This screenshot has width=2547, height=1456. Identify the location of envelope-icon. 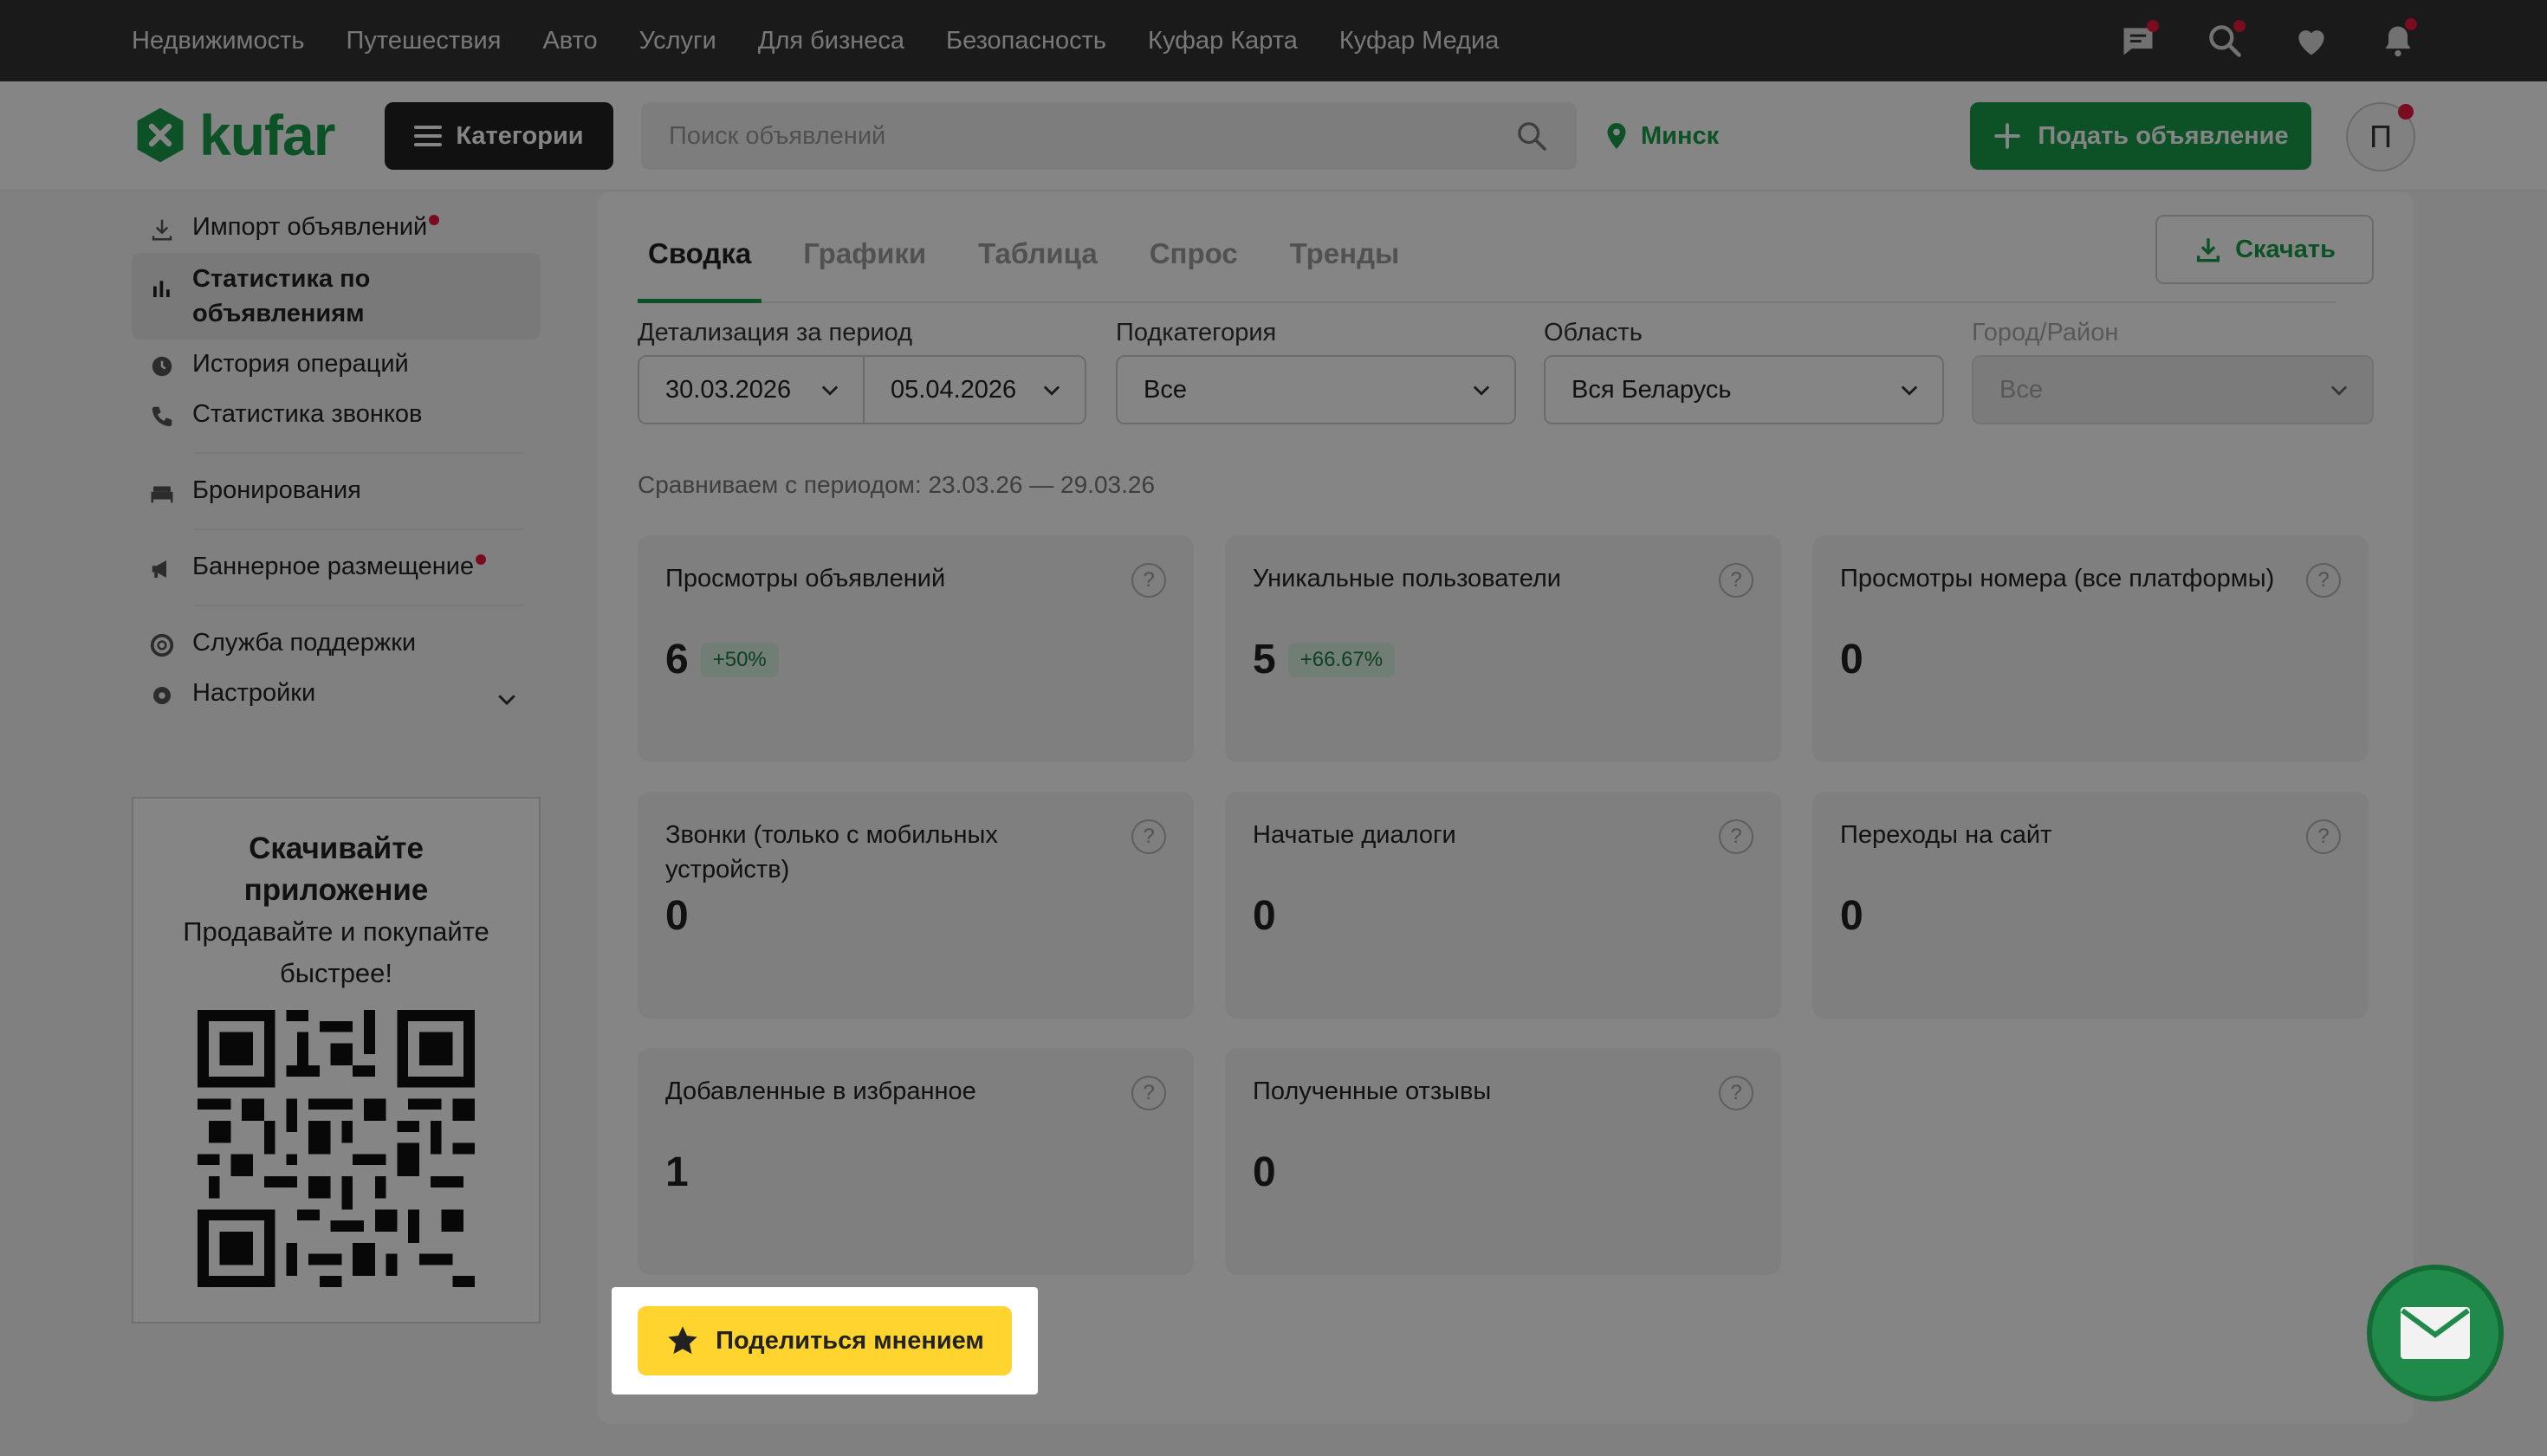
(2435, 1333).